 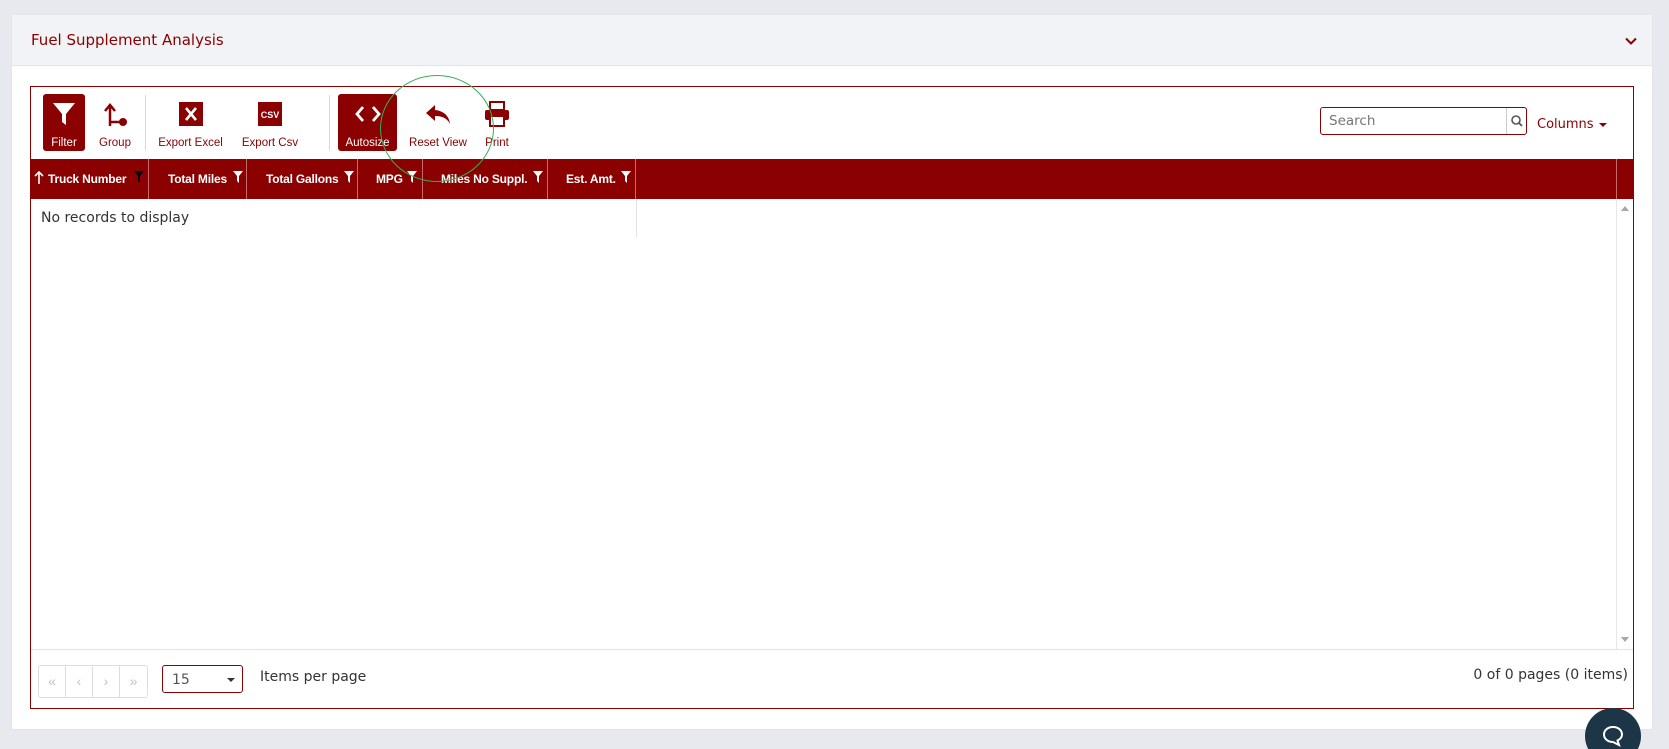 I want to click on export-excel-label: Export Excel, so click(x=190, y=143).